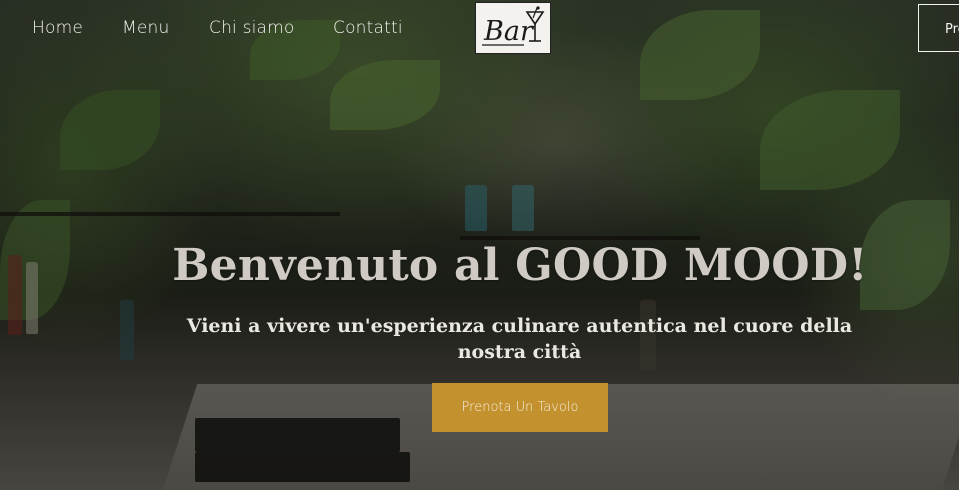 Image resolution: width=959 pixels, height=490 pixels. Describe the element at coordinates (252, 28) in the screenshot. I see `nav-link-chi-siamo: Chi siamo` at that location.